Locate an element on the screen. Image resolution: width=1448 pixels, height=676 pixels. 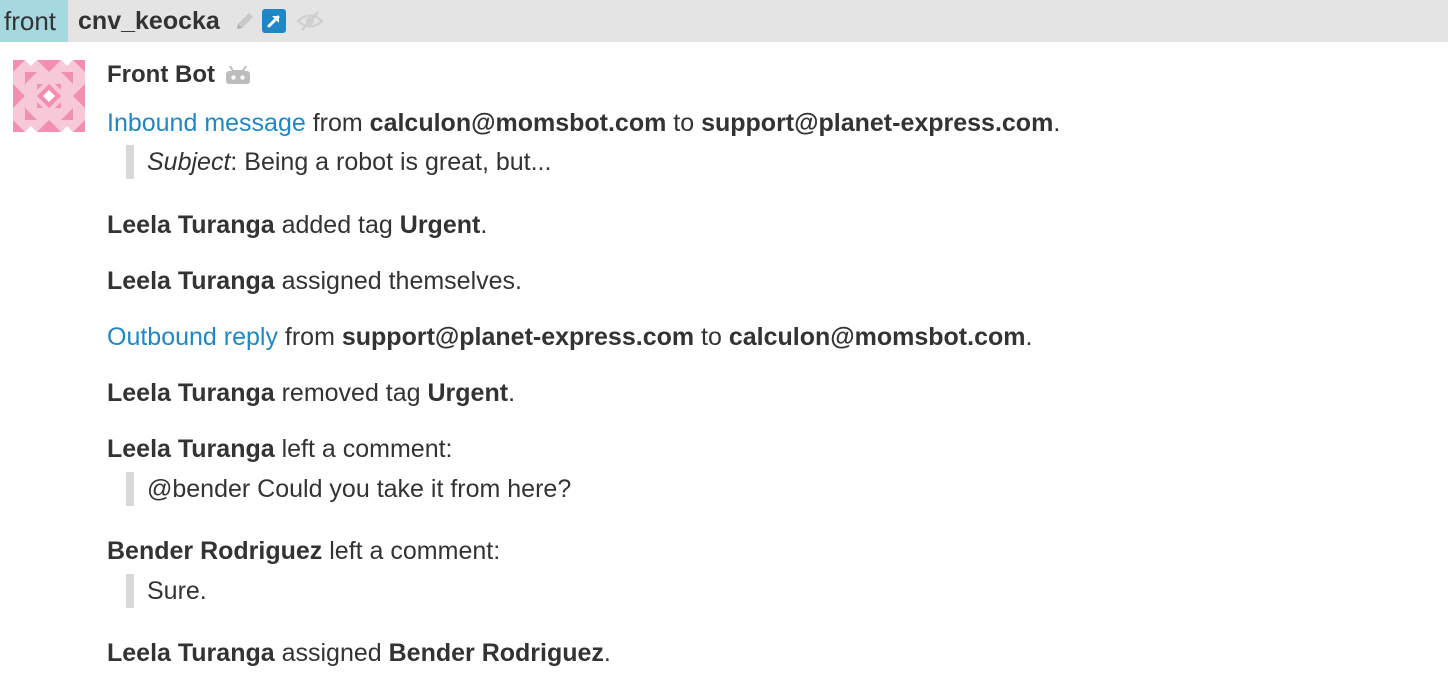
sender-name: Front Bot is located at coordinates (161, 75).